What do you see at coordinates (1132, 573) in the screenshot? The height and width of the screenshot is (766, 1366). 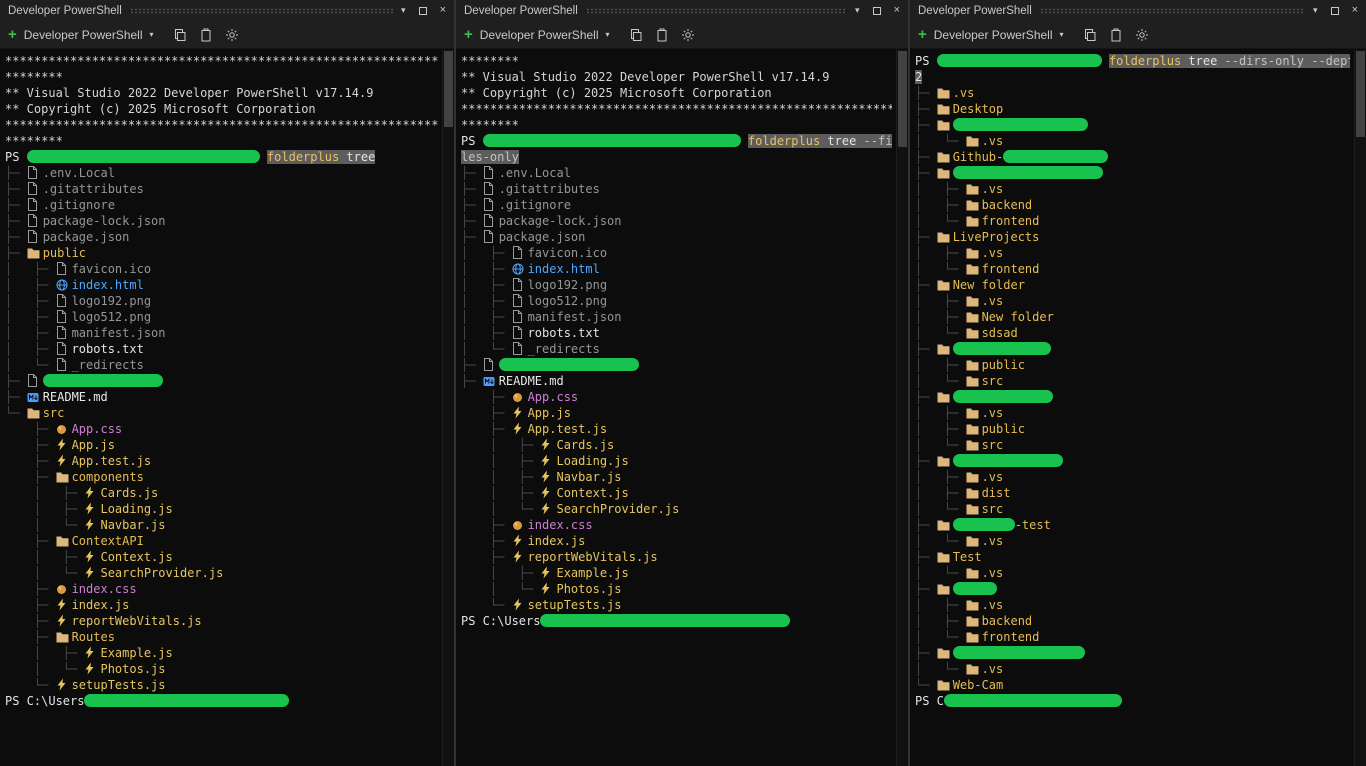 I see `tree-row: │ └─ .vs` at bounding box center [1132, 573].